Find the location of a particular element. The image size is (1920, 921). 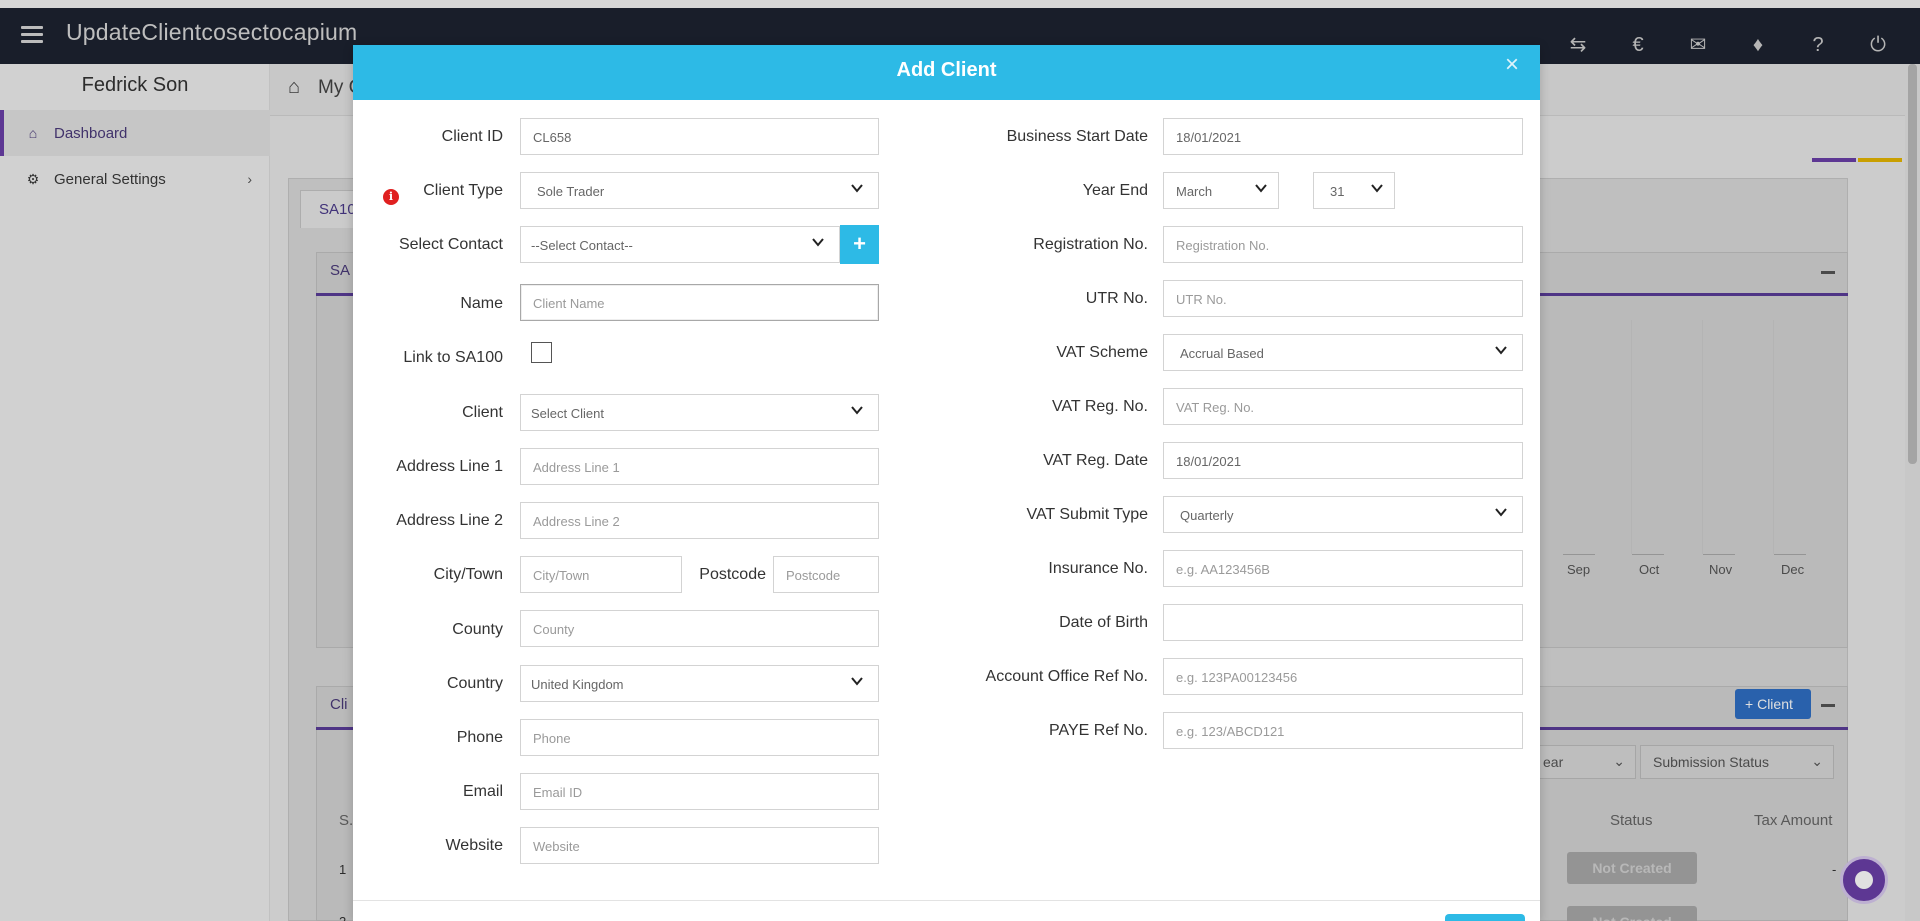

paye-ref-label: PAYE Ref No. is located at coordinates (1098, 730).